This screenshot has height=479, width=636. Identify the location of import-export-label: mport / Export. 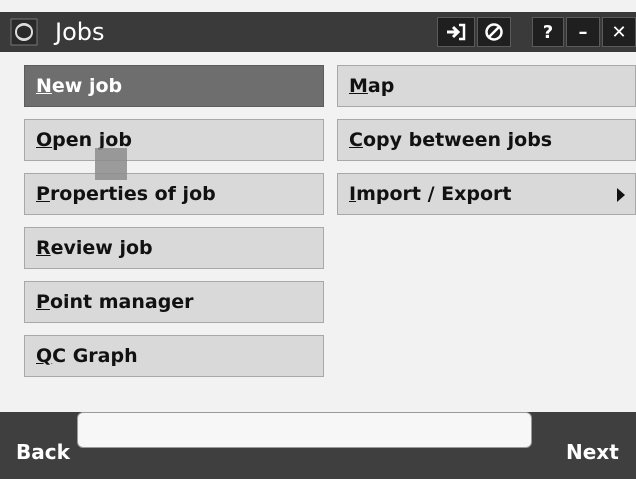
(434, 194).